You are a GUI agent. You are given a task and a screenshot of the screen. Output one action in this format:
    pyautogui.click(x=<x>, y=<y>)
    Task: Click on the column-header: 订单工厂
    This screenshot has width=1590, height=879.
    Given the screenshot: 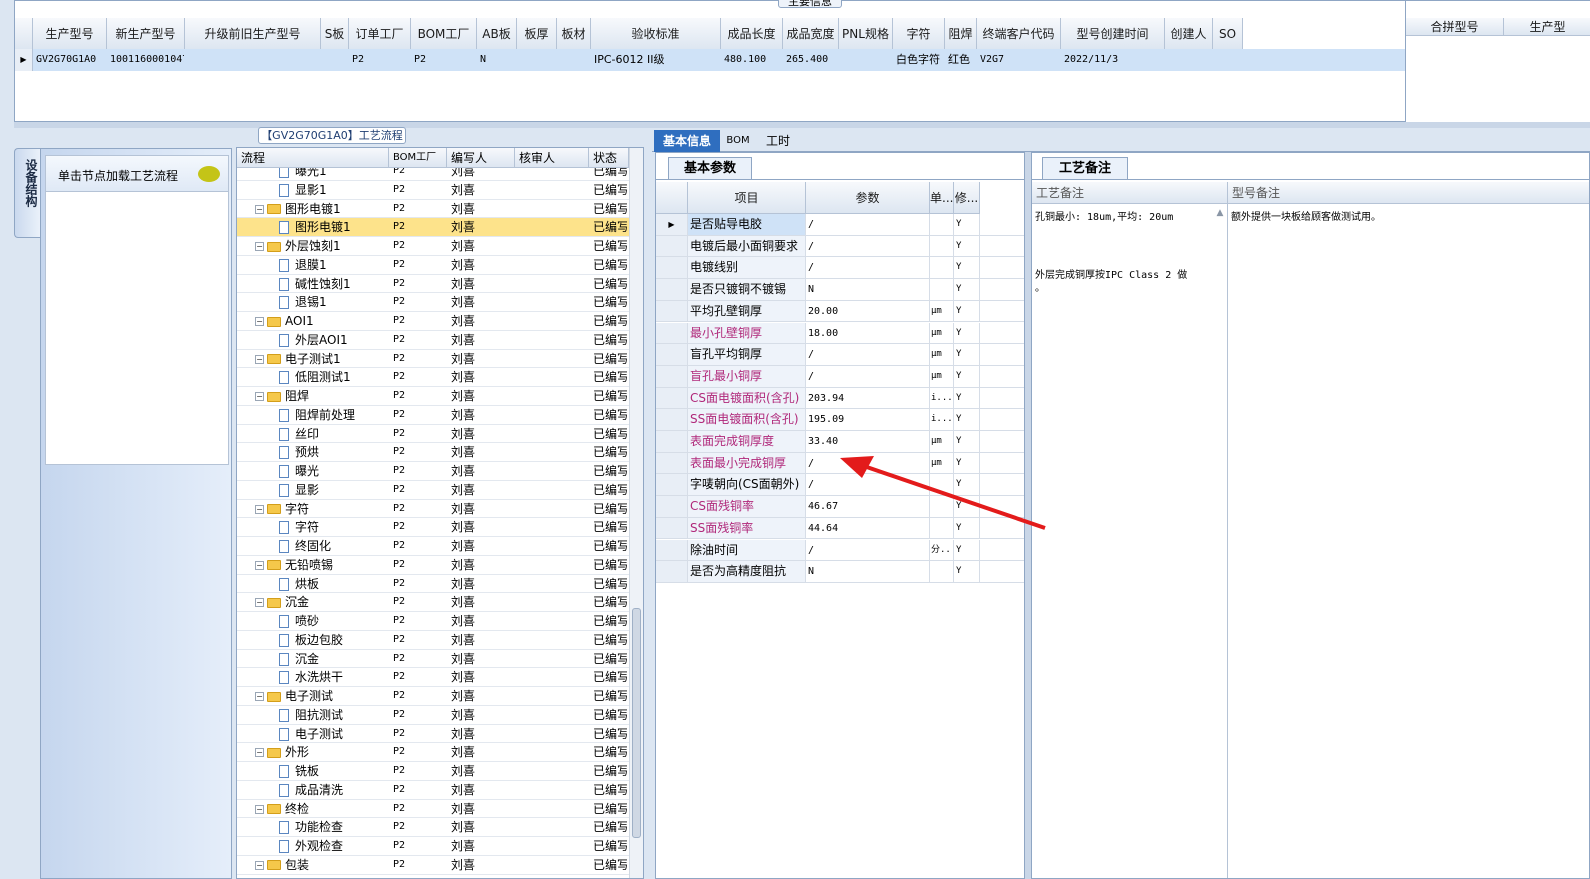 What is the action you would take?
    pyautogui.click(x=380, y=34)
    